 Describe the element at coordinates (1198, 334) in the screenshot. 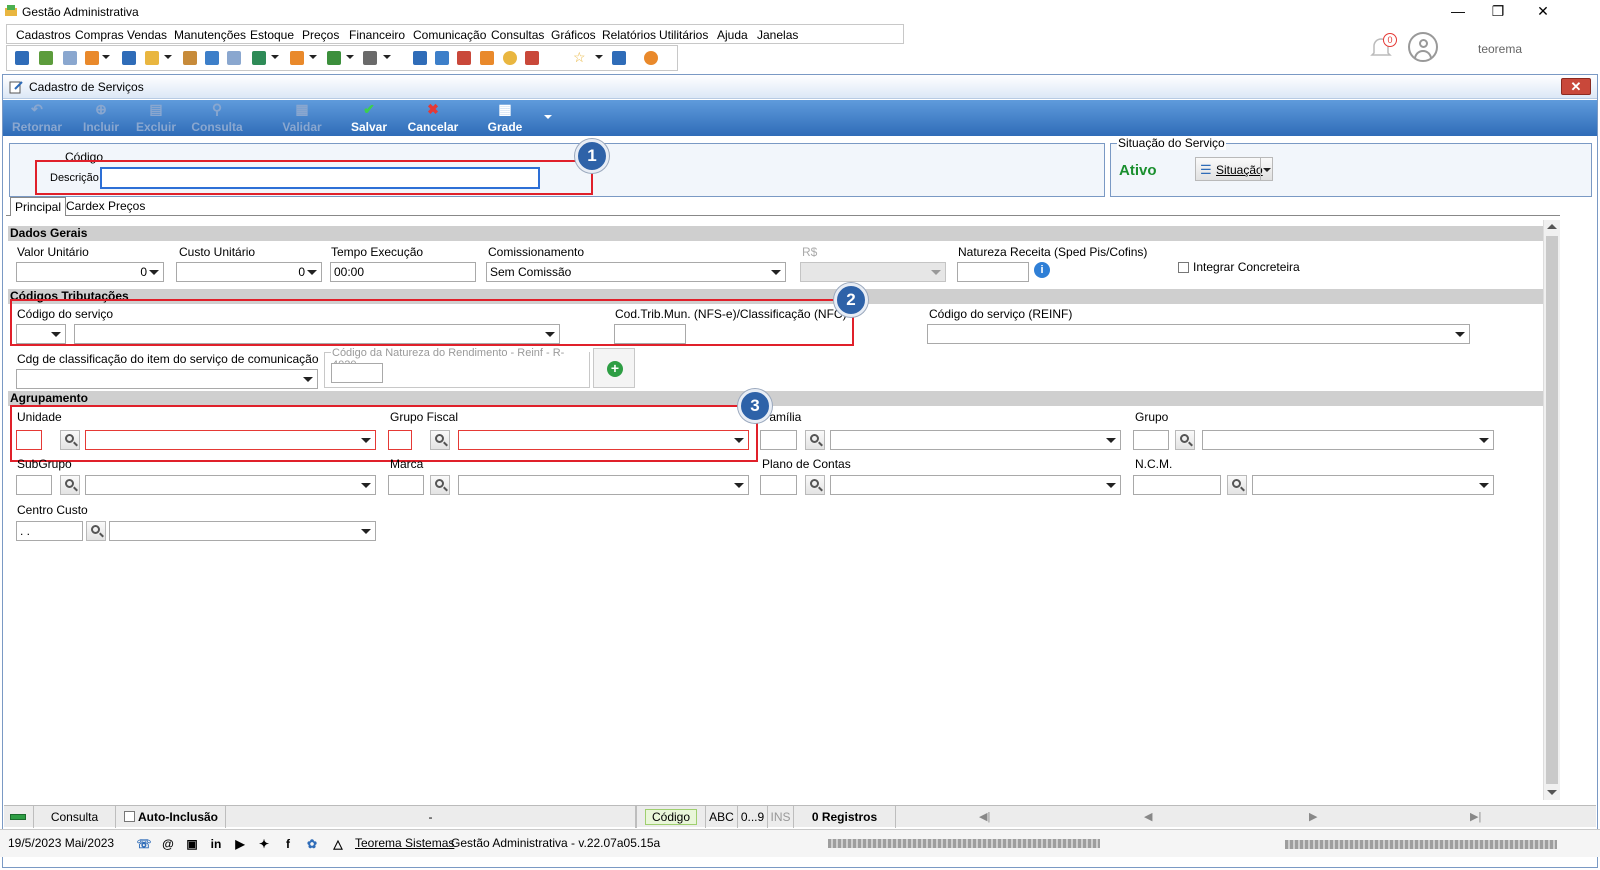

I see `codigo-reinf-select` at that location.